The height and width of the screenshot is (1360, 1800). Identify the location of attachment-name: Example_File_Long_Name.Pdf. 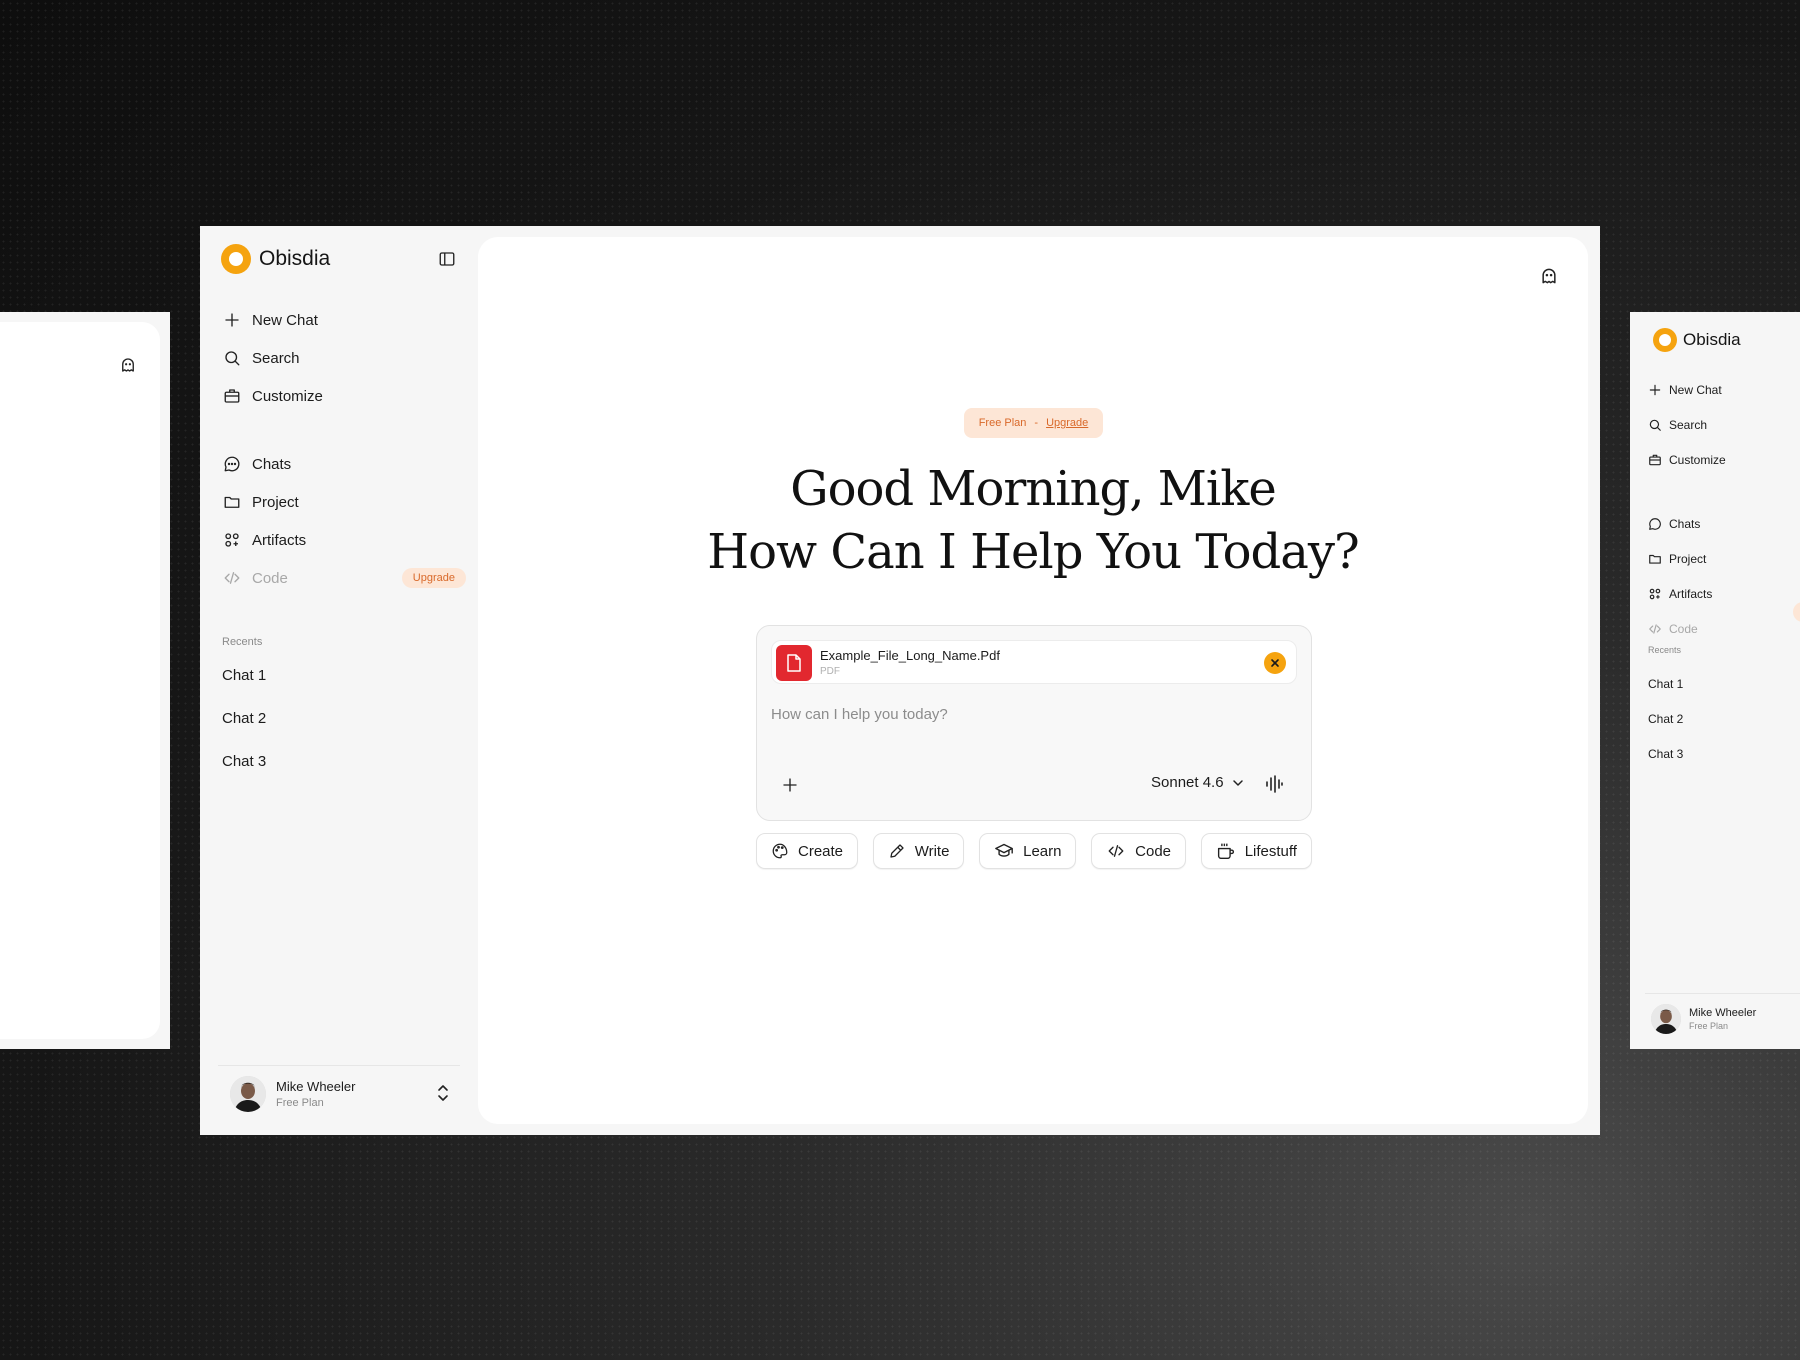
(910, 655).